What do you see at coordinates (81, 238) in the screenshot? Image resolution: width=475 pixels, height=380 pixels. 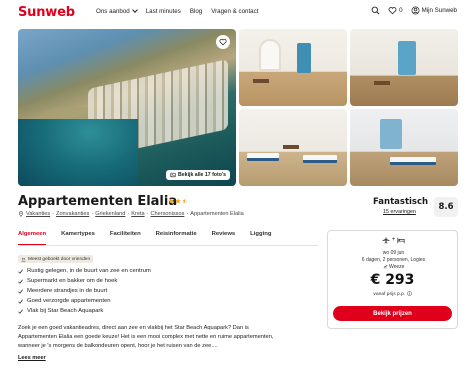 I see `tab-kamertypes: Kamertypes` at bounding box center [81, 238].